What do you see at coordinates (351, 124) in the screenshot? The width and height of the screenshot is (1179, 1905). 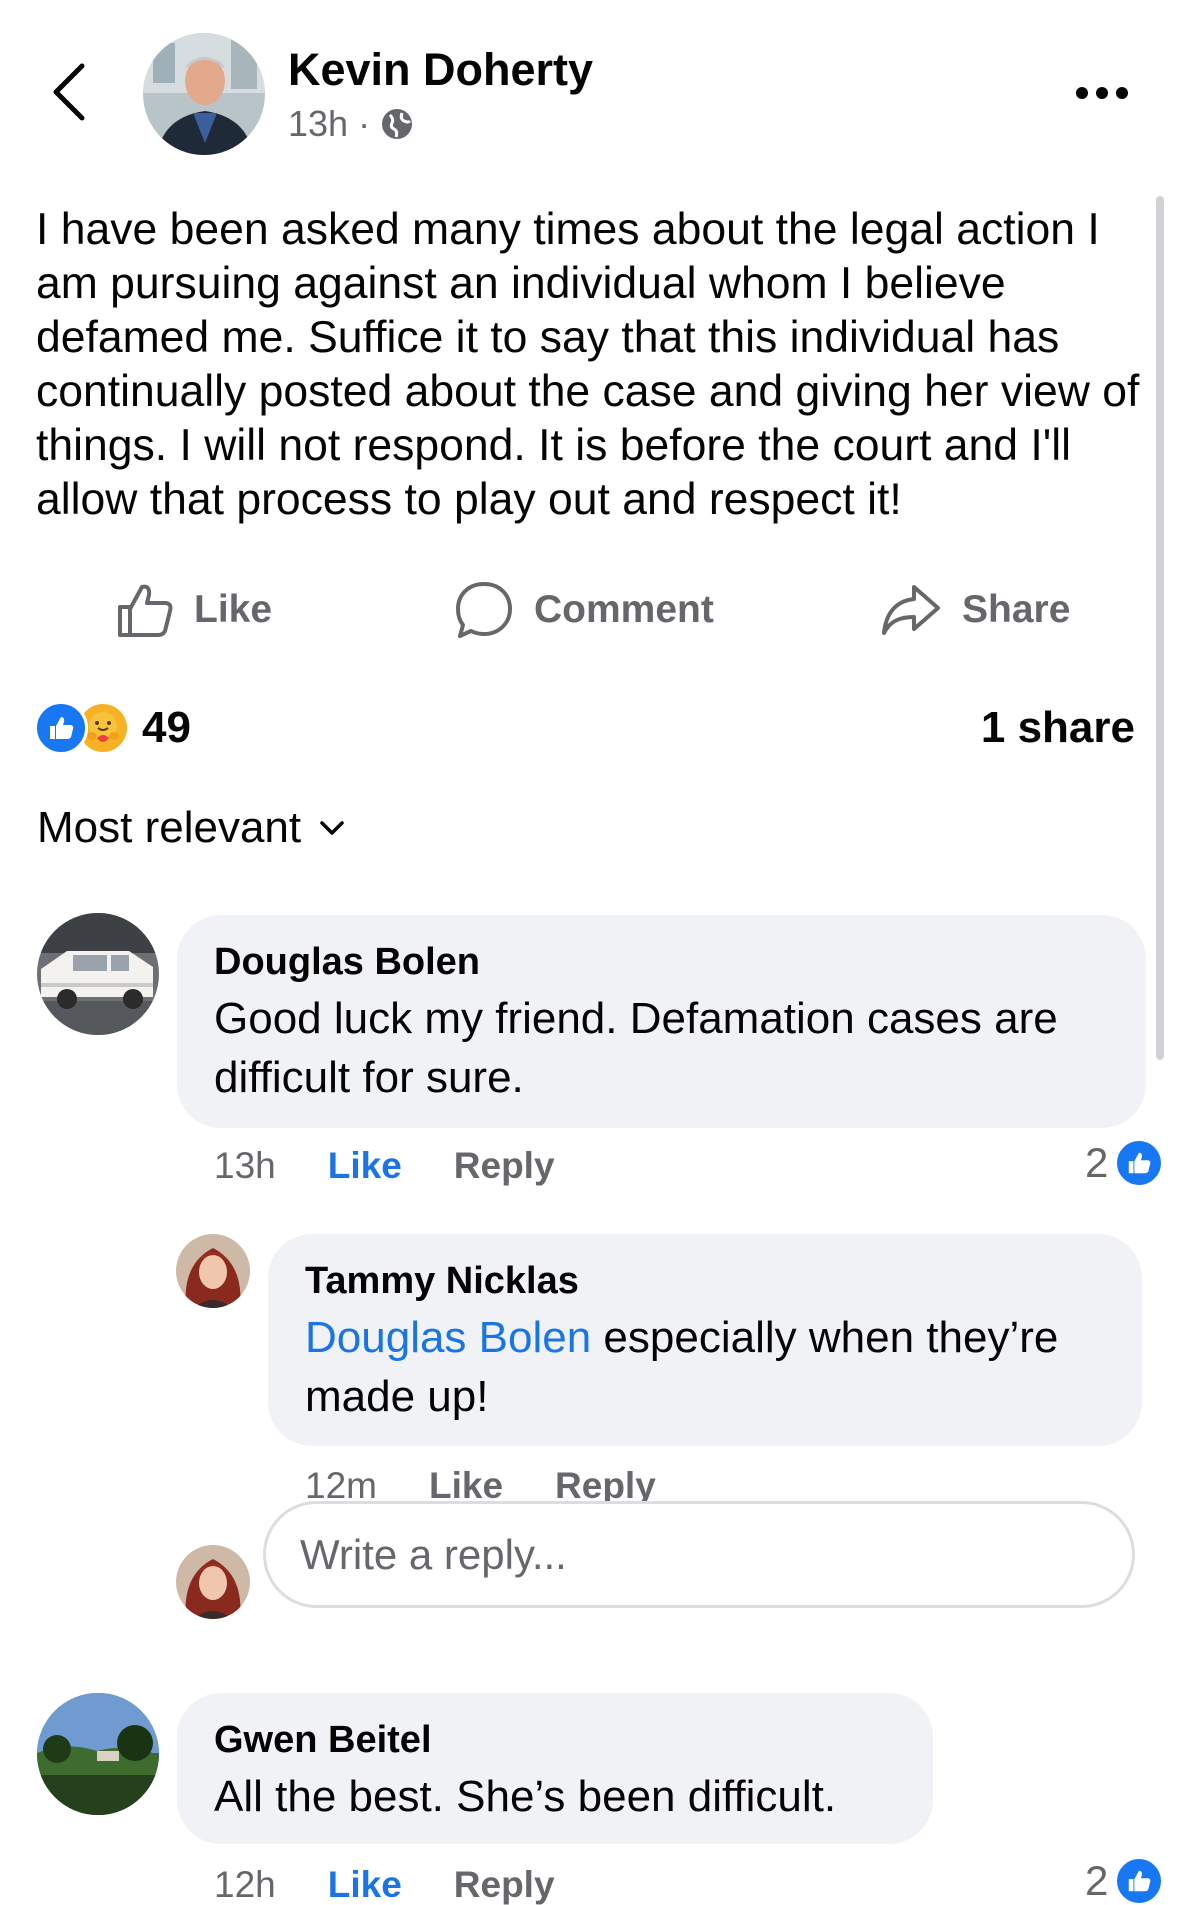 I see `post-meta: 13h ·` at bounding box center [351, 124].